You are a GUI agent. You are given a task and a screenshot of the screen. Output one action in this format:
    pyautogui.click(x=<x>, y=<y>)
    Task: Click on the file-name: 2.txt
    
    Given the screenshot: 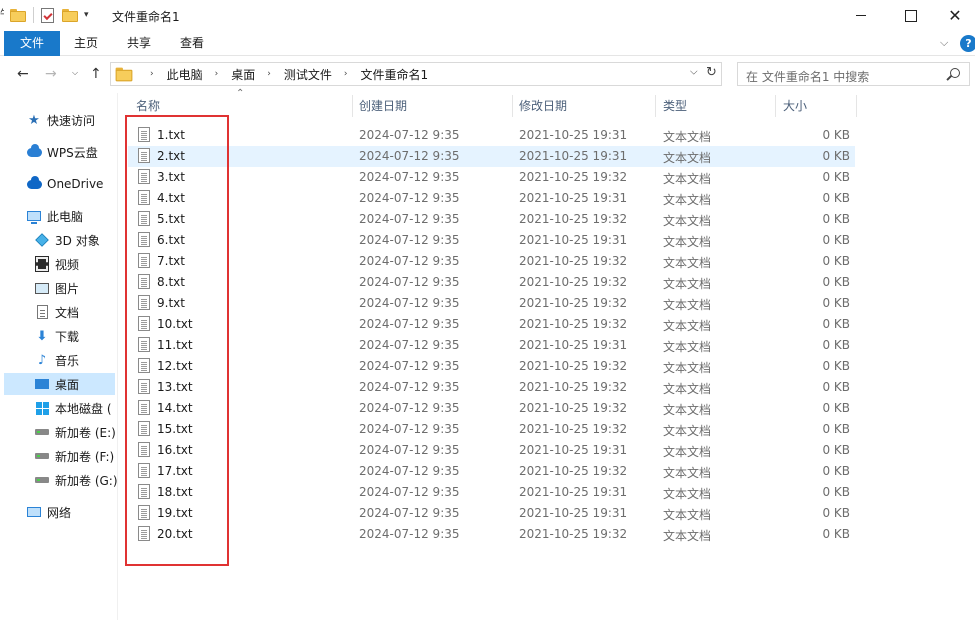 What is the action you would take?
    pyautogui.click(x=171, y=156)
    